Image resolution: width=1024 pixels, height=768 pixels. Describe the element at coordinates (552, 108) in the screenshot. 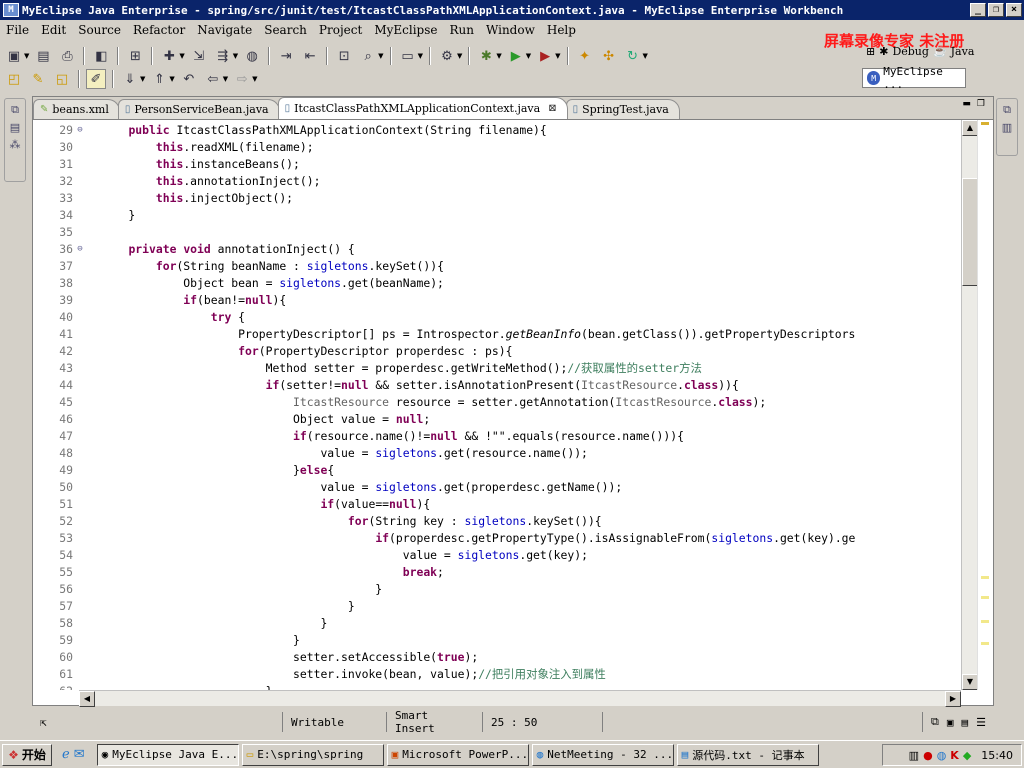

I see `close-icon: ⊠` at that location.